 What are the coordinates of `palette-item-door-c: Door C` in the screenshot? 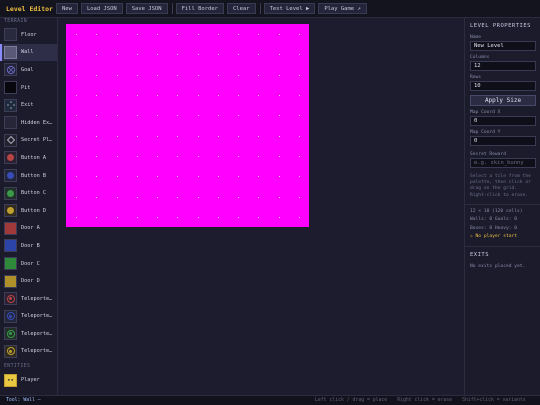 It's located at (28, 264).